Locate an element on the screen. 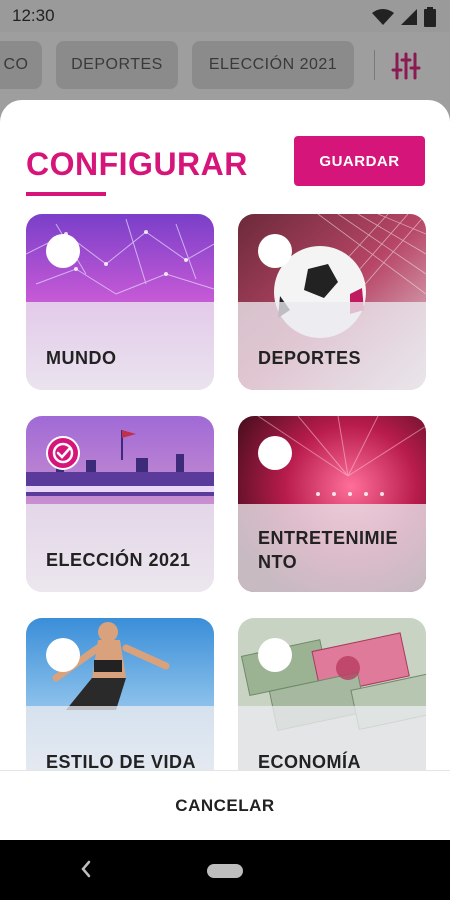  category-card-entretenimiento: ENTRETENIMIE NTO is located at coordinates (332, 504).